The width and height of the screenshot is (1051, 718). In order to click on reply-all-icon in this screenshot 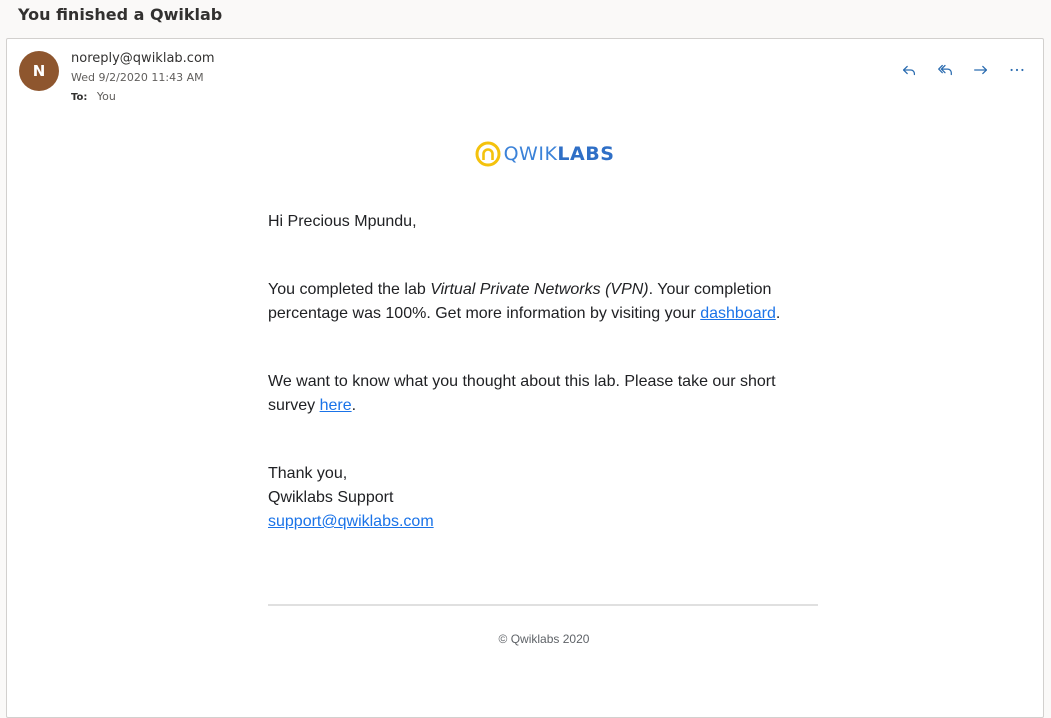, I will do `click(945, 70)`.